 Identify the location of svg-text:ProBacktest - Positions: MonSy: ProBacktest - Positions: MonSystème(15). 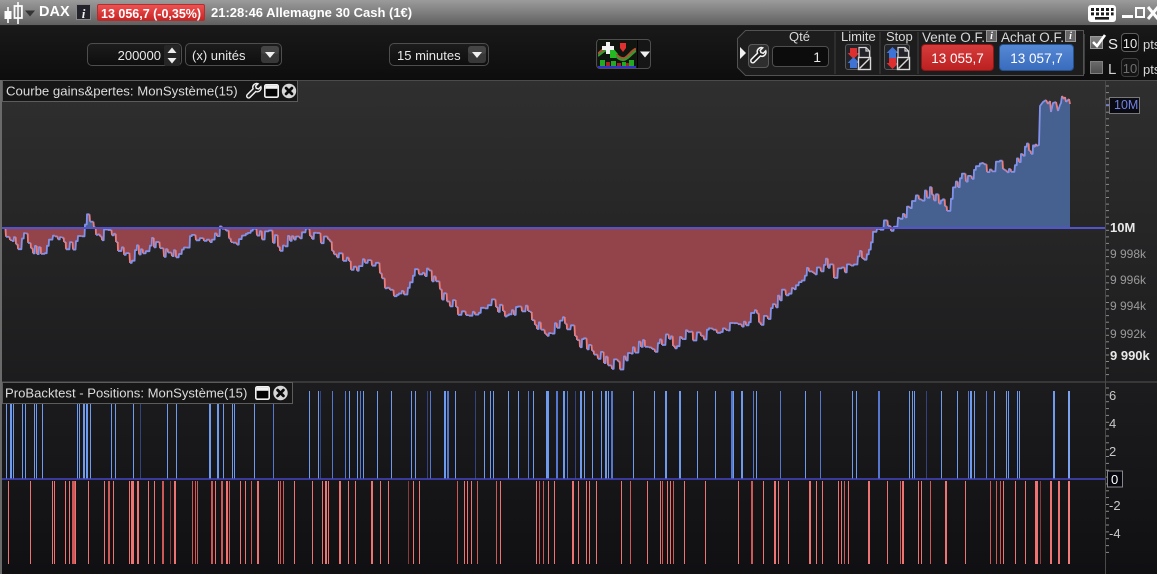
(126, 393).